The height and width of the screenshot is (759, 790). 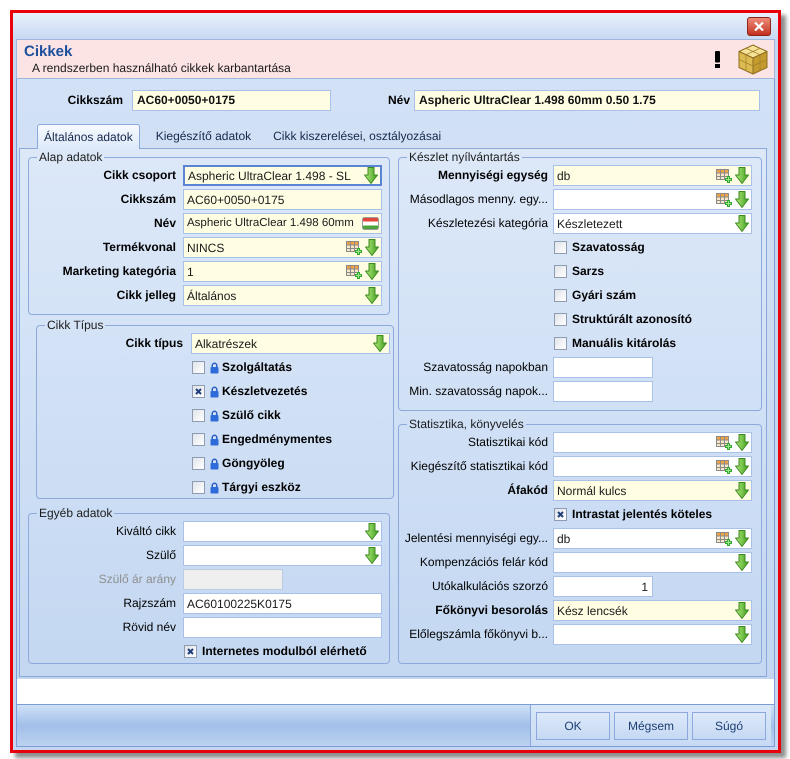 What do you see at coordinates (154, 343) in the screenshot?
I see `field-label: Cikk típus` at bounding box center [154, 343].